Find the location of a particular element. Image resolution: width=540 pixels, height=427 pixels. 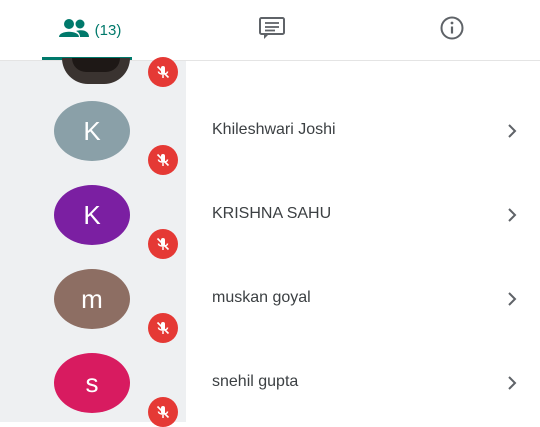

tab-info is located at coordinates (452, 30).